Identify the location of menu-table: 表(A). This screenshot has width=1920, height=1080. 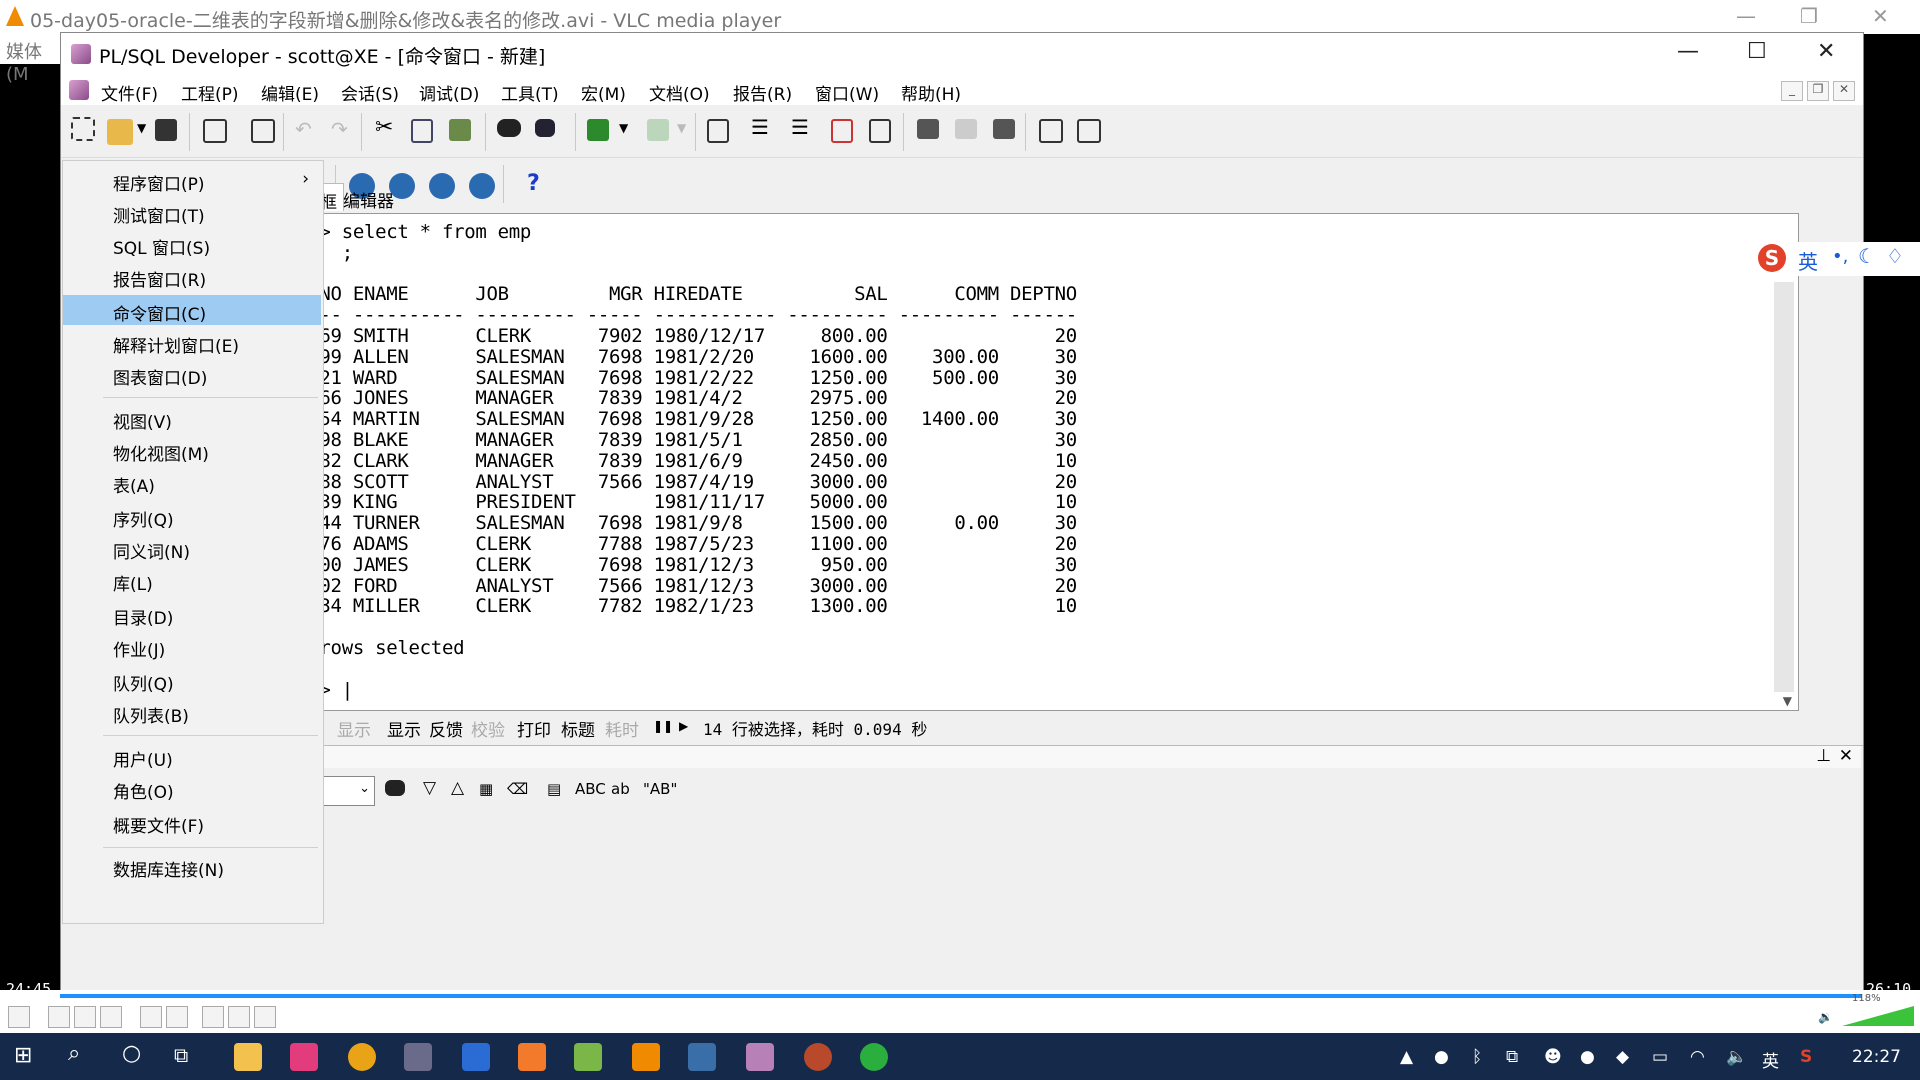
(192, 482).